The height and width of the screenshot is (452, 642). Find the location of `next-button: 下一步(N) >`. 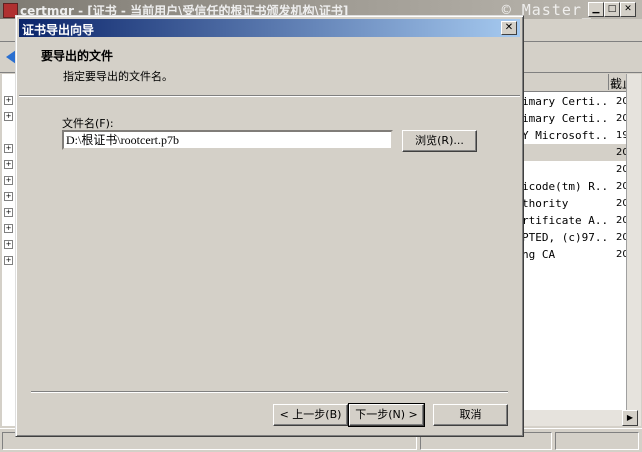

next-button: 下一步(N) > is located at coordinates (386, 415).